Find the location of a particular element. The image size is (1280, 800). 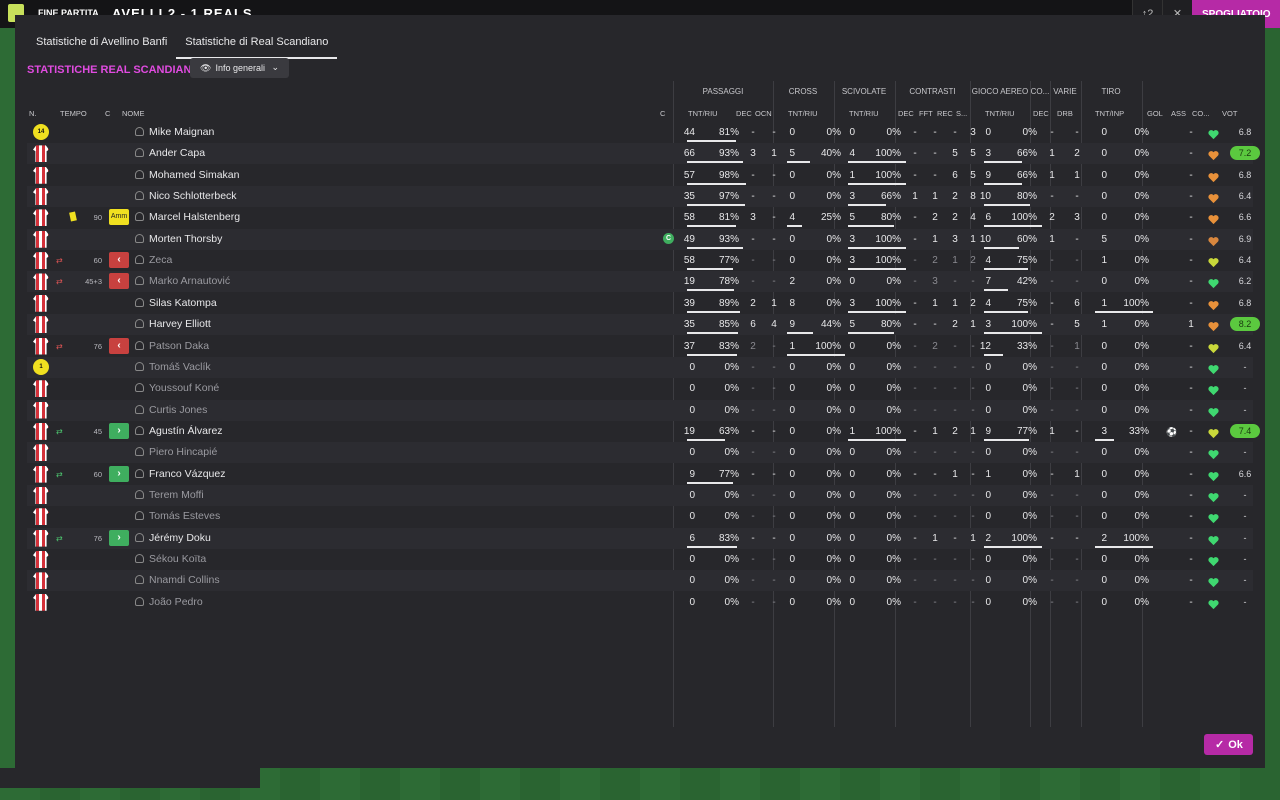

player-name: Mohamed Simakan is located at coordinates (187, 175).